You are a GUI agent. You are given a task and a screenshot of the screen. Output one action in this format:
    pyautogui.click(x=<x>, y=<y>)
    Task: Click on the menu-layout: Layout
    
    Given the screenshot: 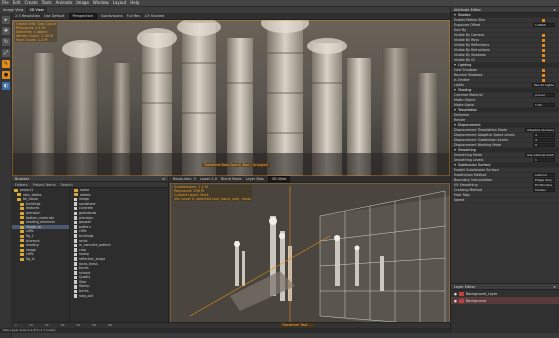 What is the action you would take?
    pyautogui.click(x=120, y=3)
    